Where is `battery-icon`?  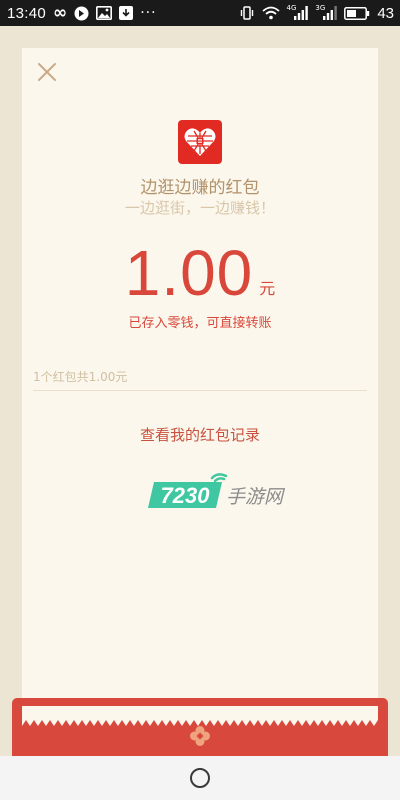
battery-icon is located at coordinates (357, 13).